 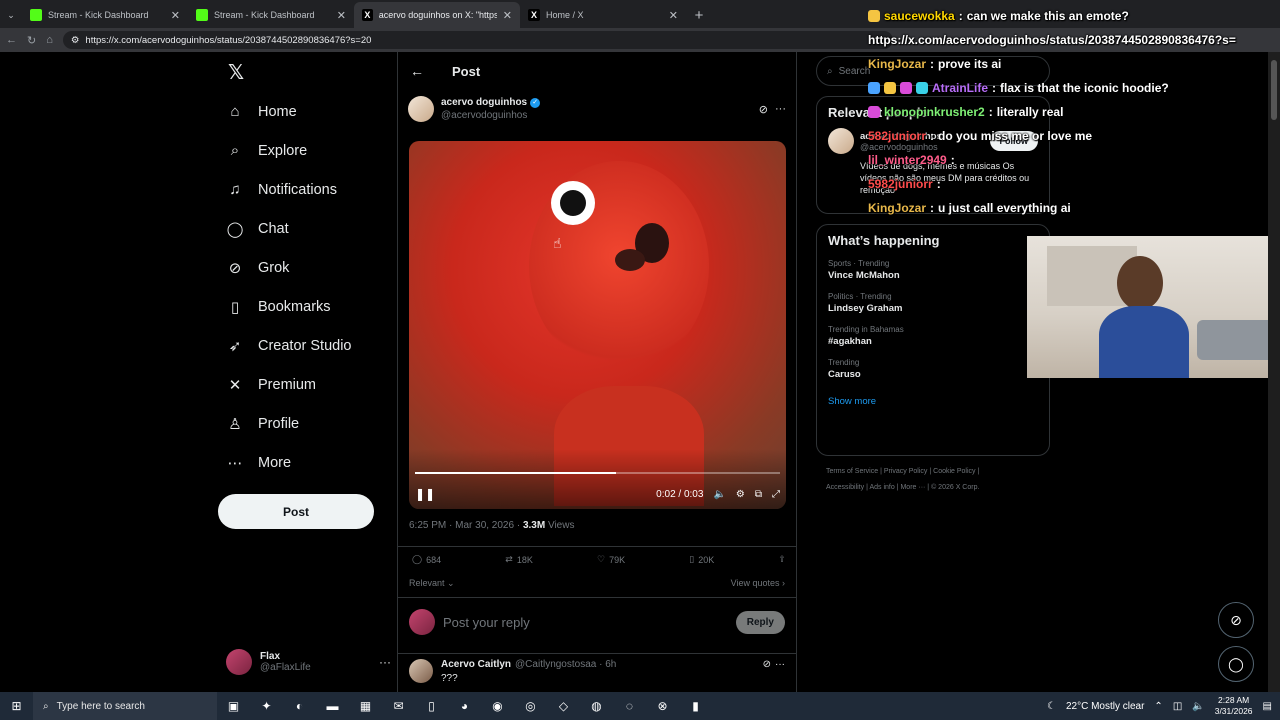 What do you see at coordinates (933, 401) in the screenshot?
I see `show-more-link: Show more` at bounding box center [933, 401].